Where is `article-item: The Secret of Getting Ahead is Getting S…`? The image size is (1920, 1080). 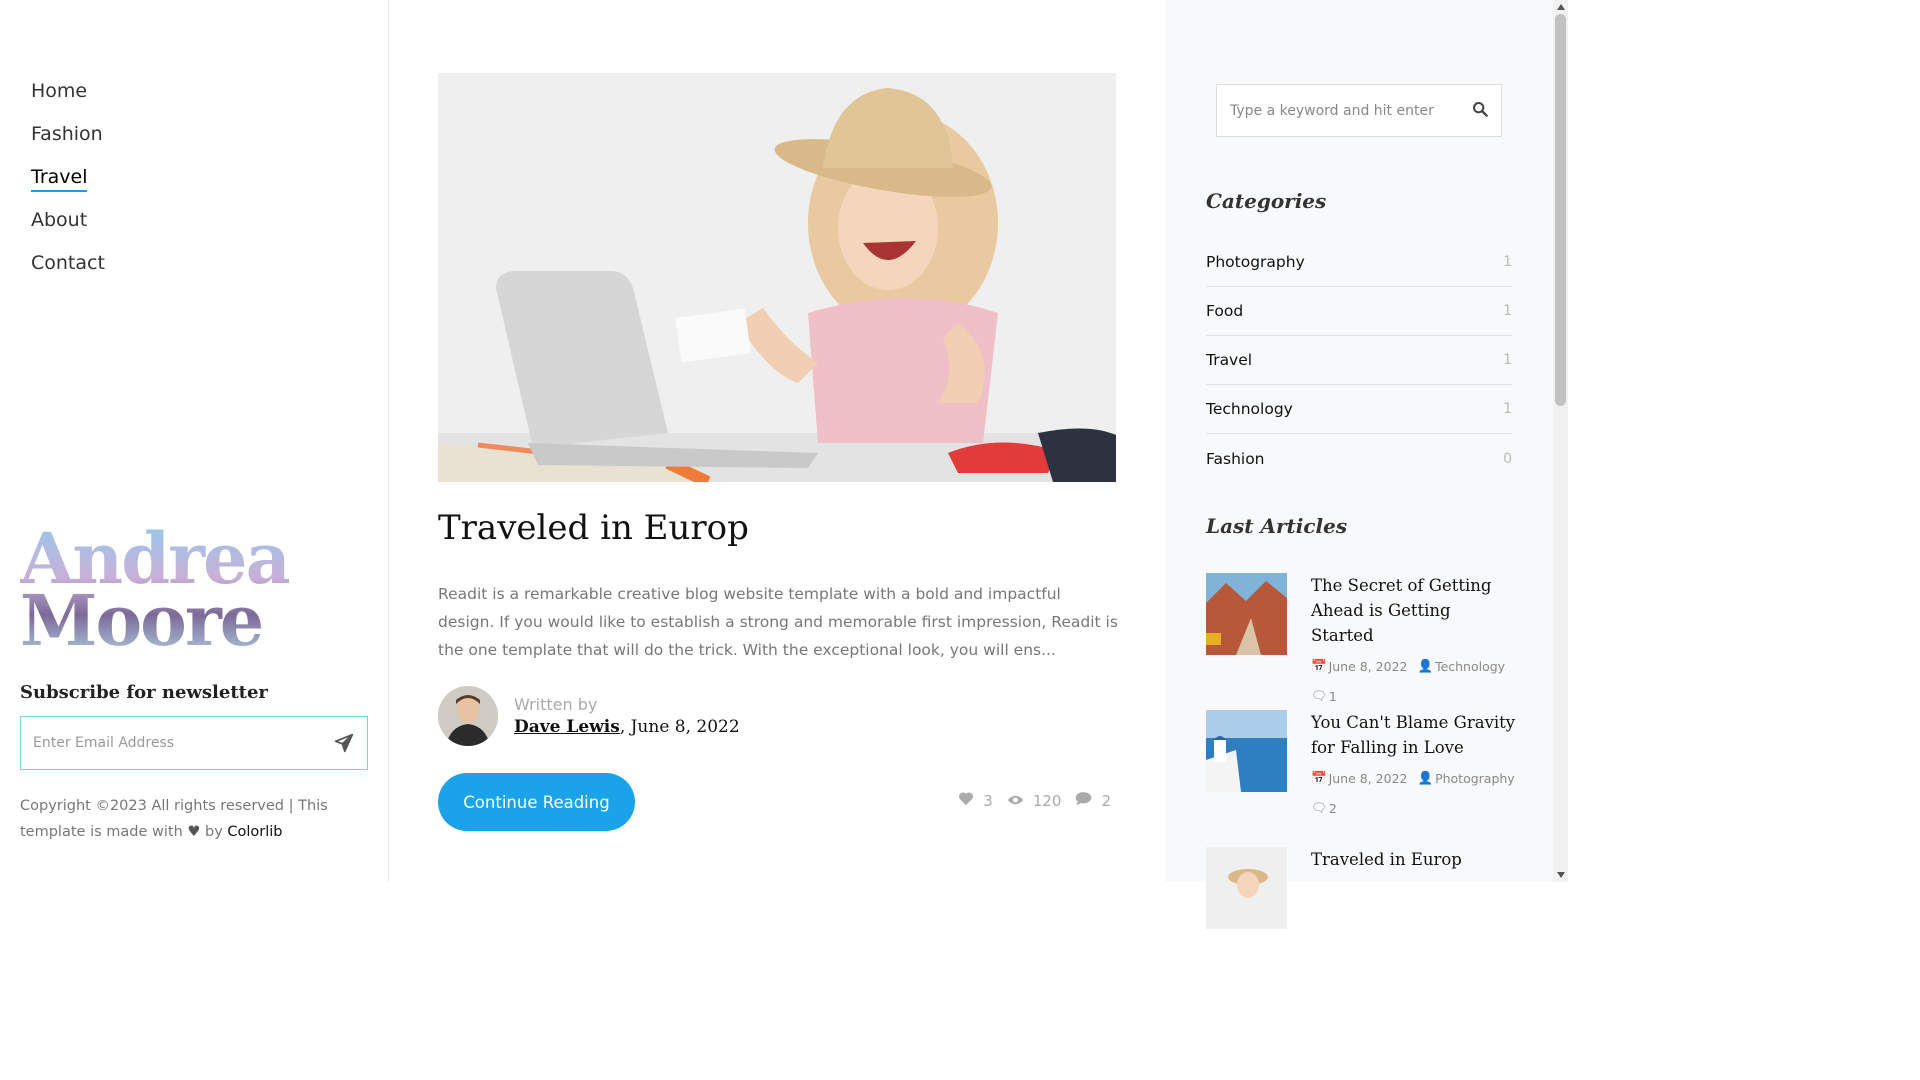 article-item: The Secret of Getting Ahead is Getting S… is located at coordinates (1361, 641).